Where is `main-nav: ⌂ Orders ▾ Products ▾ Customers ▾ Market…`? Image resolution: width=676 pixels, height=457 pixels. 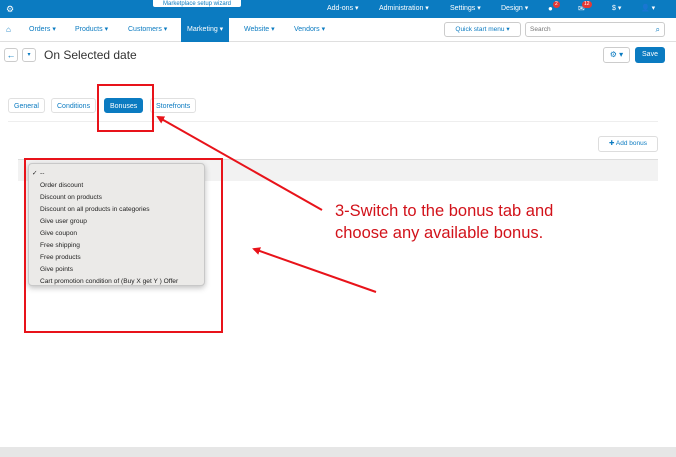
main-nav: ⌂ Orders ▾ Products ▾ Customers ▾ Market… is located at coordinates (338, 30).